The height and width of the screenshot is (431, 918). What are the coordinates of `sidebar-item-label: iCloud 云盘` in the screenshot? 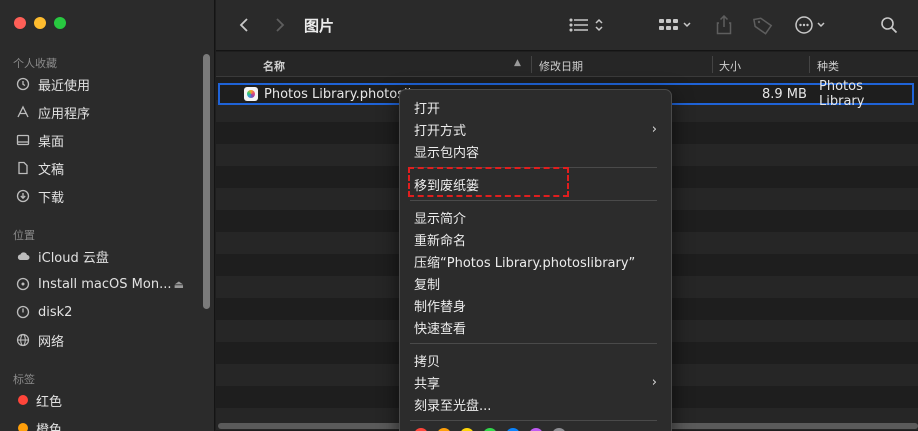 It's located at (73, 258).